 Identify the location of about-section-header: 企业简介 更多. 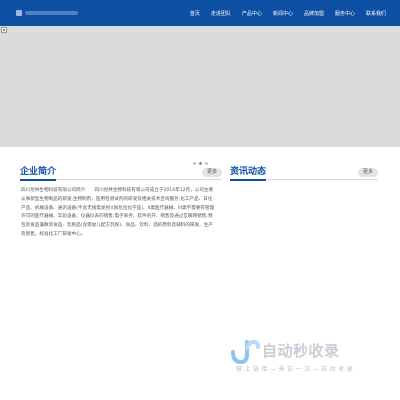
(121, 173).